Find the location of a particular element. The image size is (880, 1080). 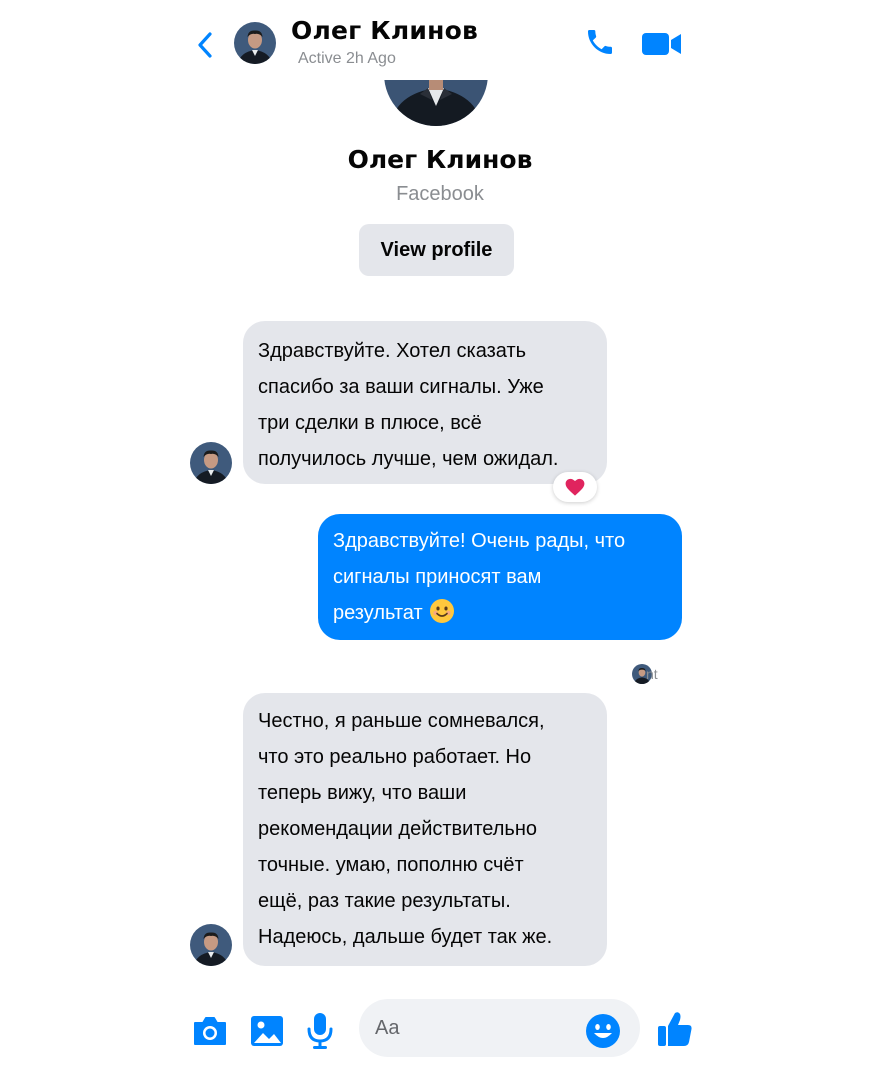

camera-icon is located at coordinates (210, 1031).